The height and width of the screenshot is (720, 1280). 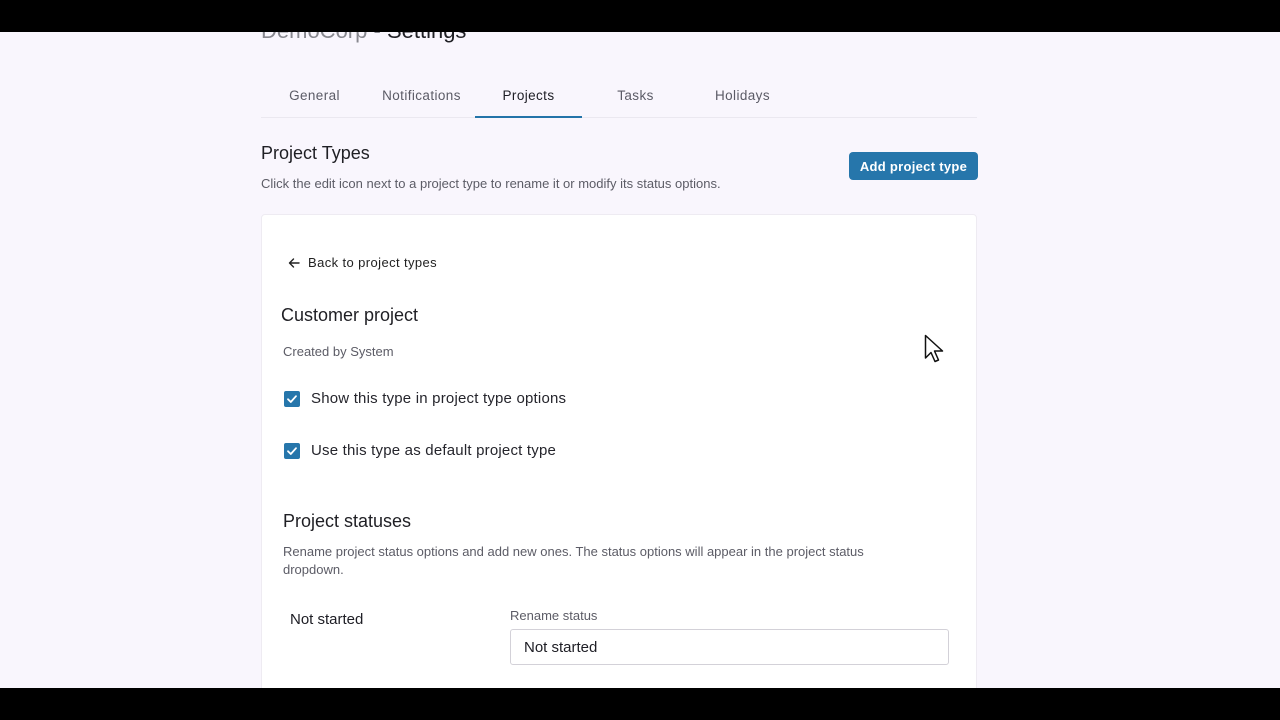 What do you see at coordinates (742, 97) in the screenshot?
I see `tab-holidays: Holidays` at bounding box center [742, 97].